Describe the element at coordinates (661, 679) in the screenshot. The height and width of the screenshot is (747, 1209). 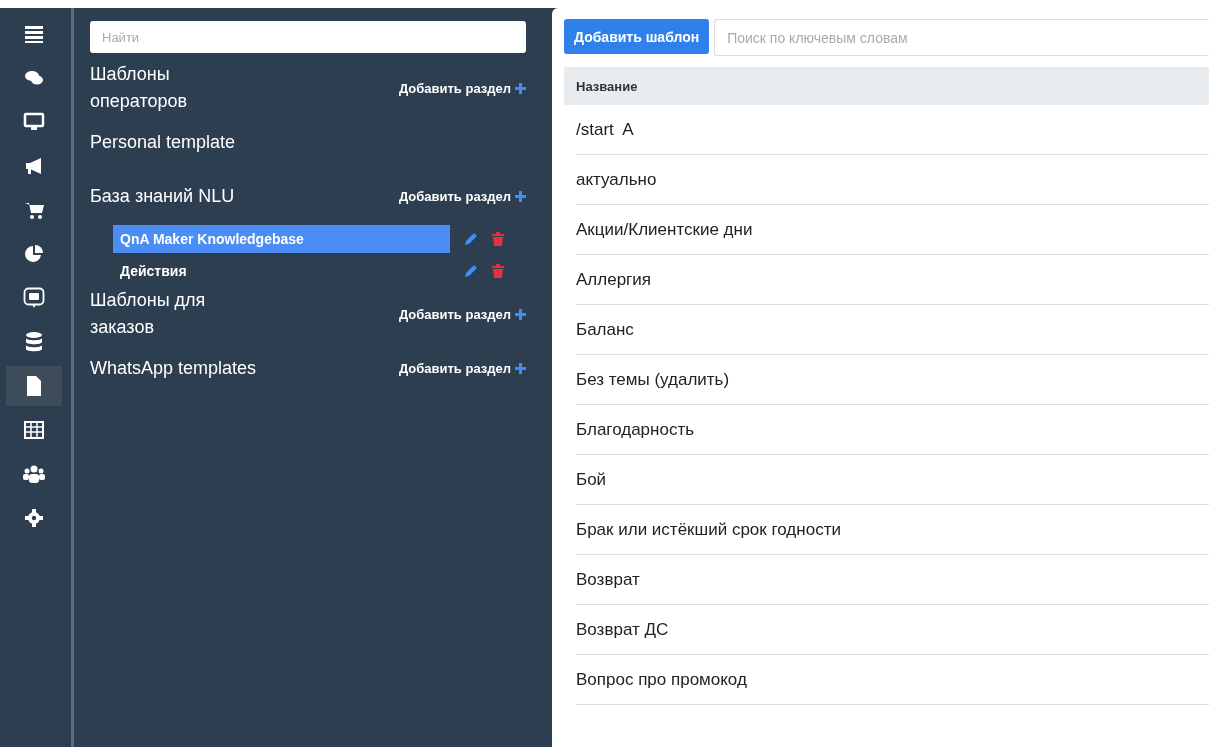
I see `table-cell: Вопрос про промокод` at that location.